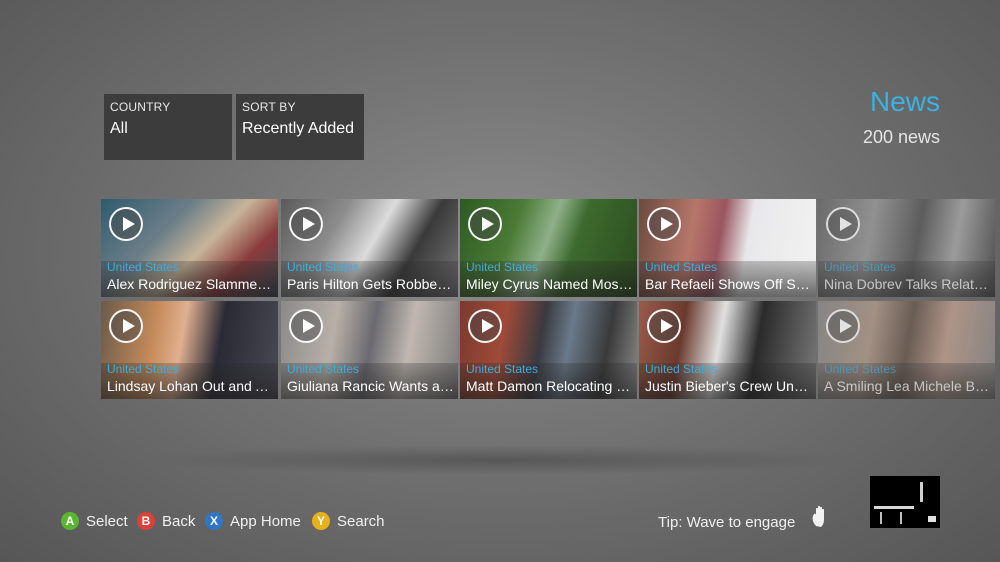  I want to click on b-button-icon: B, so click(146, 521).